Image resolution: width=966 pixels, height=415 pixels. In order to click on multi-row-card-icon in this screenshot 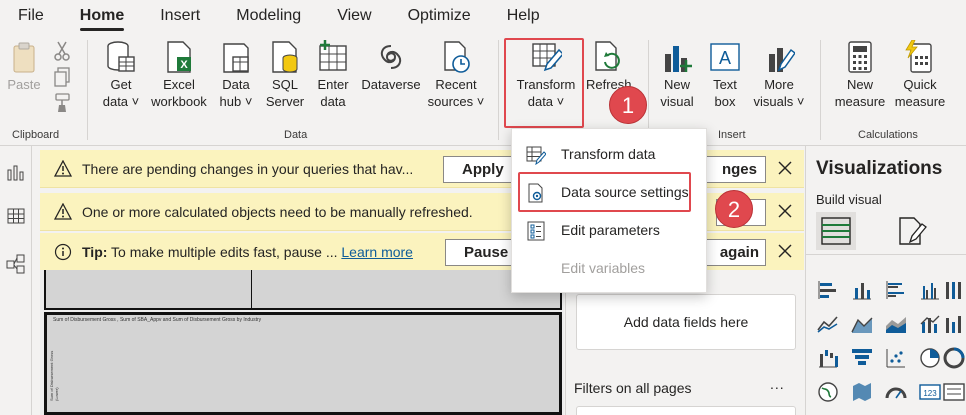, I will do `click(954, 392)`.